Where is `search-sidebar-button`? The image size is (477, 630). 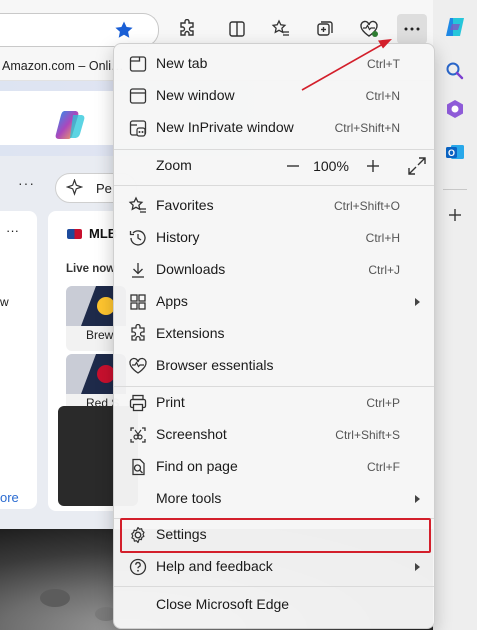 search-sidebar-button is located at coordinates (455, 71).